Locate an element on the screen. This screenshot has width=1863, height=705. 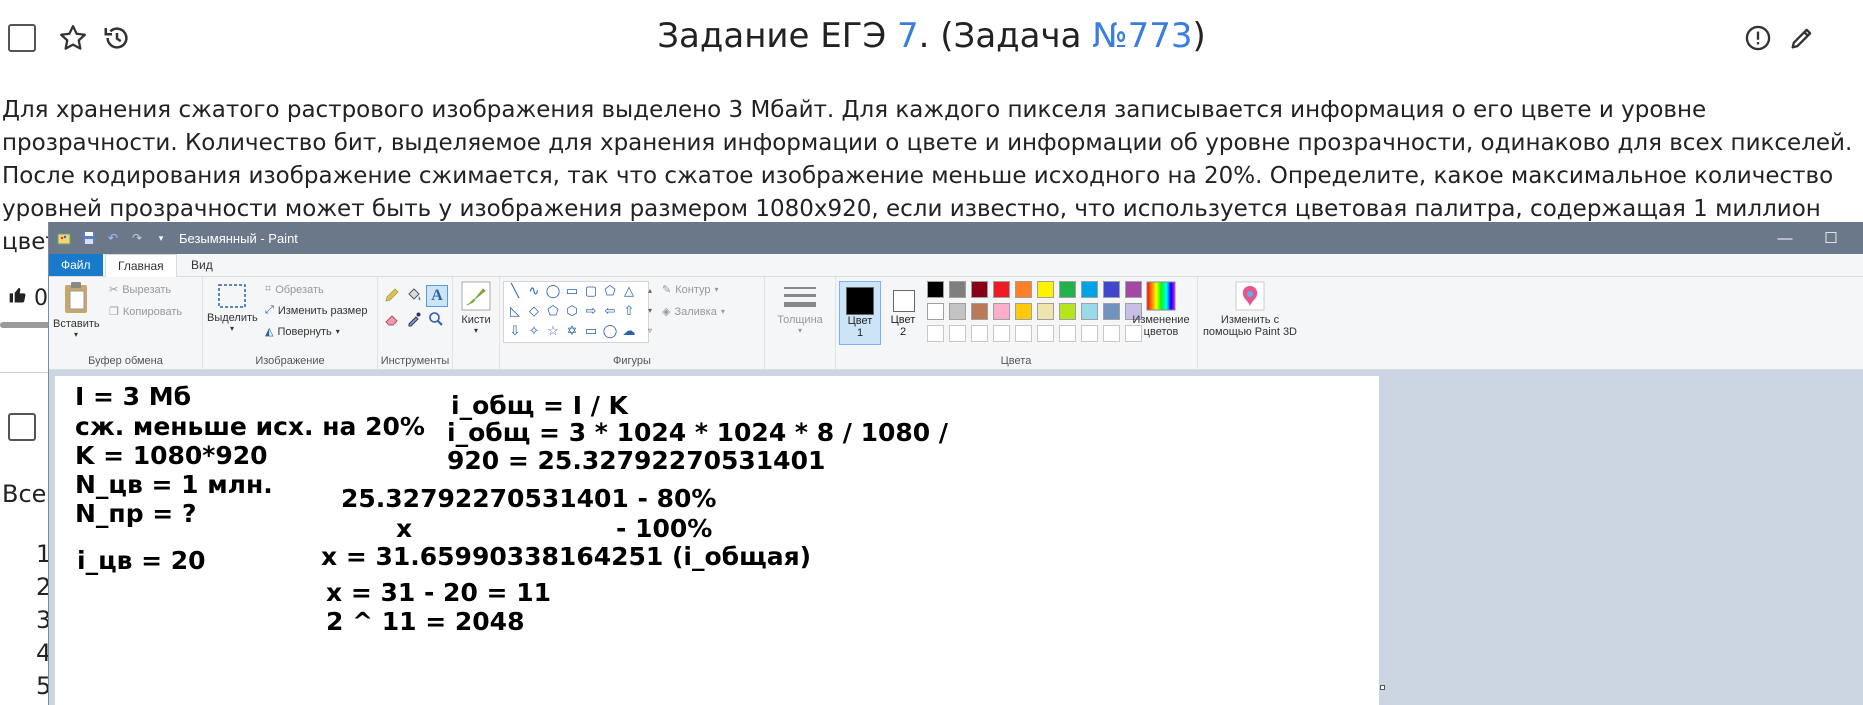
triangle-shape-icon: △ is located at coordinates (629, 291).